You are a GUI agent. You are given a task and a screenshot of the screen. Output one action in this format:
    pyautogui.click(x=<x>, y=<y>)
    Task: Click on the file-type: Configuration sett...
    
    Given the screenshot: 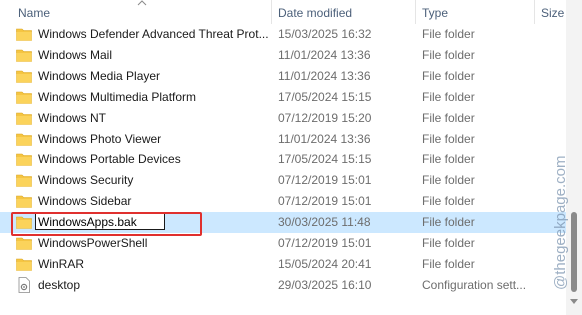 What is the action you would take?
    pyautogui.click(x=474, y=284)
    